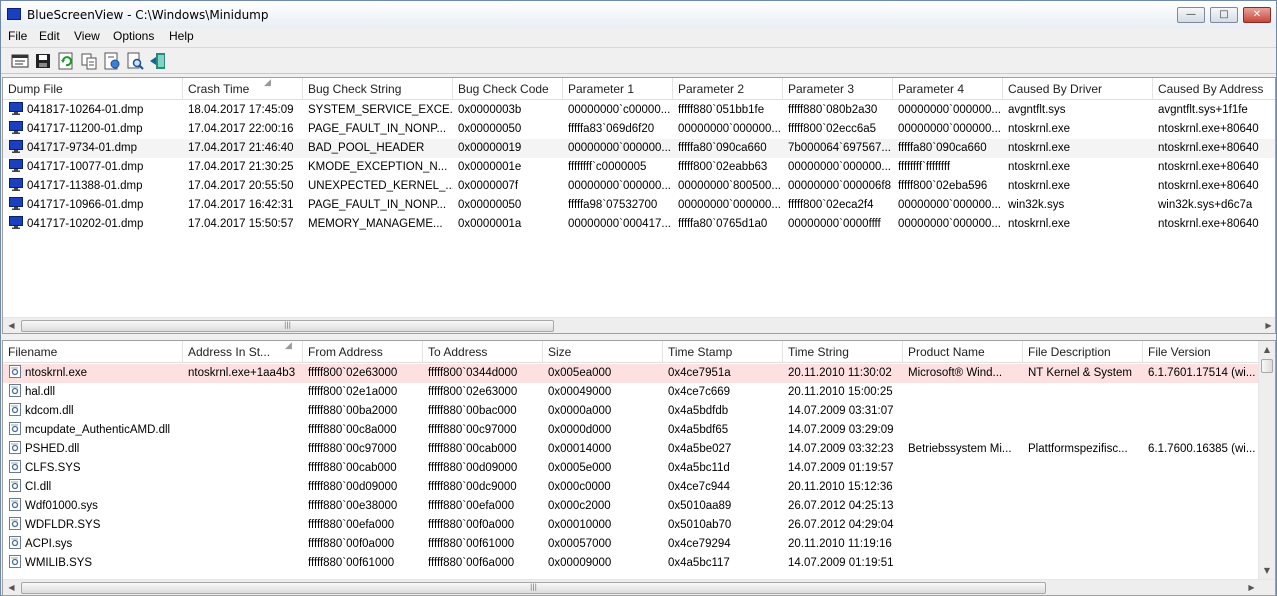 This screenshot has height=596, width=1277. I want to click on driver-list-hscrollbar: ◀ ||| ▶, so click(639, 587).